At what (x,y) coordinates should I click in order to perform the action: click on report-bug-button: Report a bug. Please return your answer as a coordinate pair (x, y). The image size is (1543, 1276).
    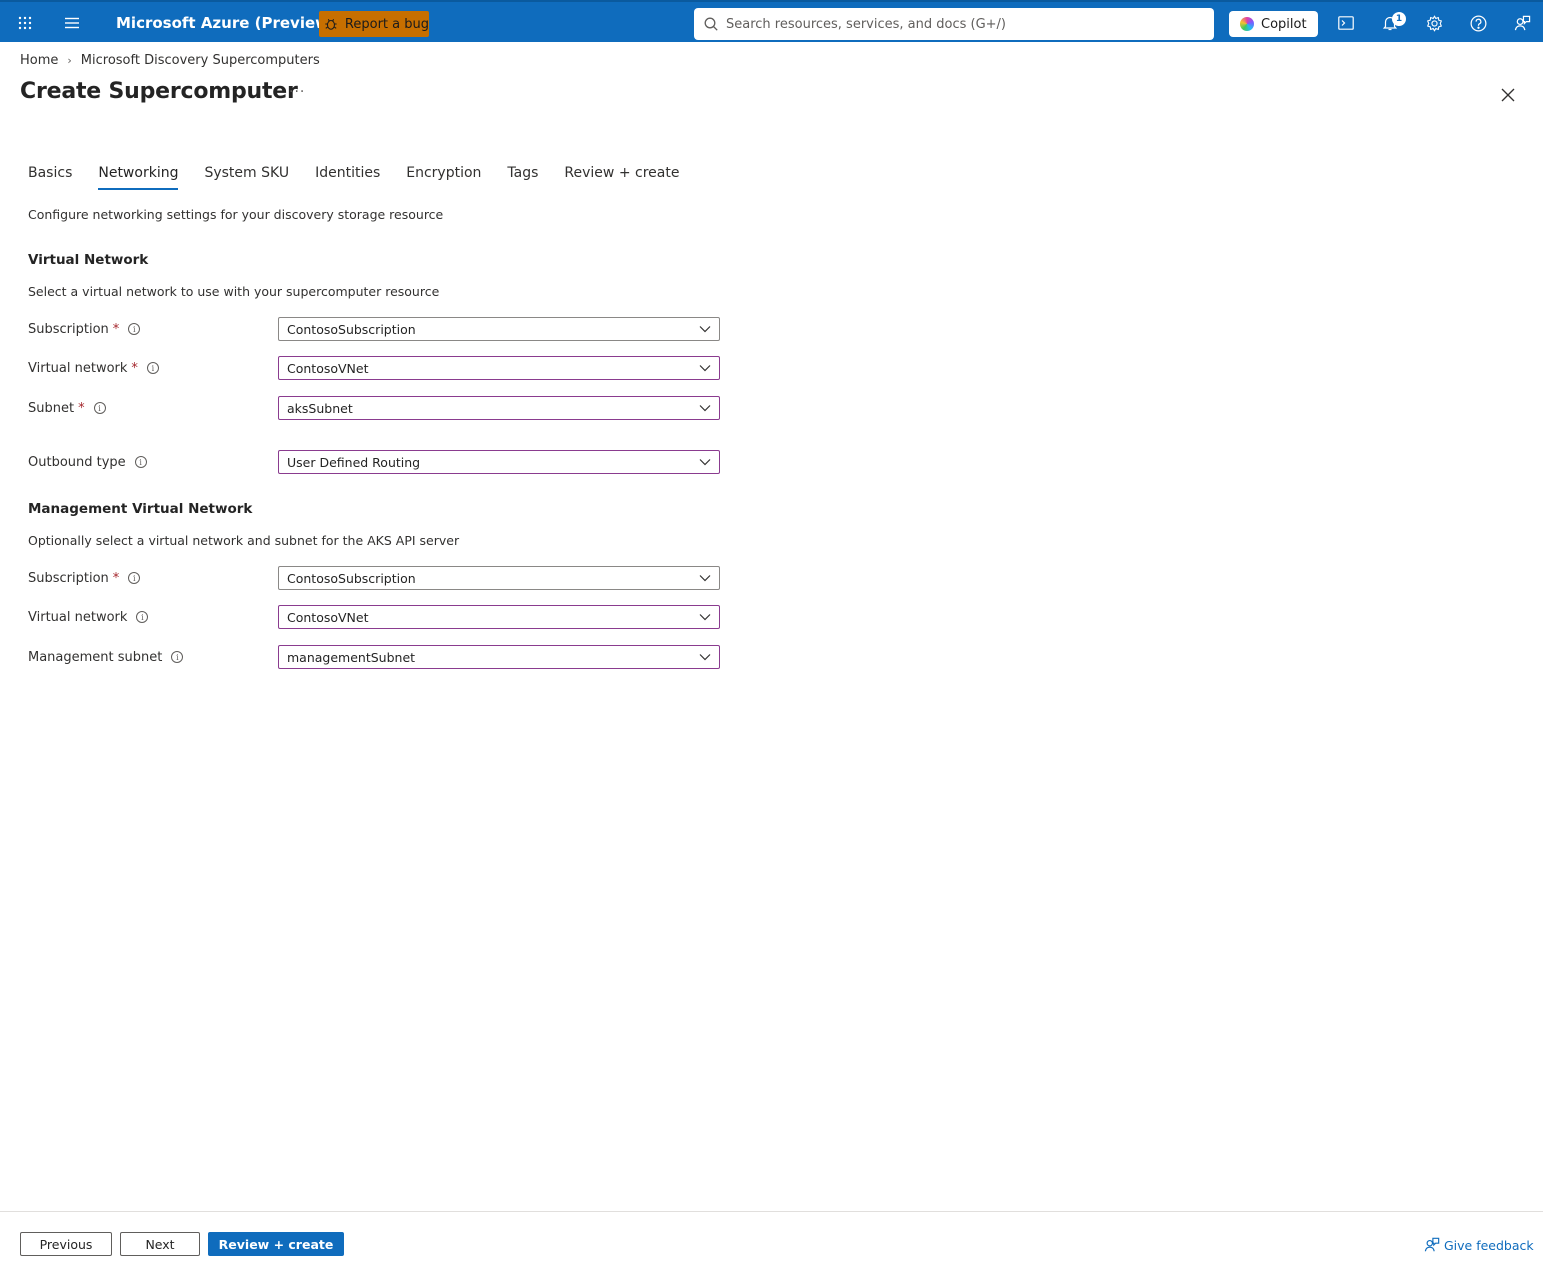
    Looking at the image, I should click on (374, 24).